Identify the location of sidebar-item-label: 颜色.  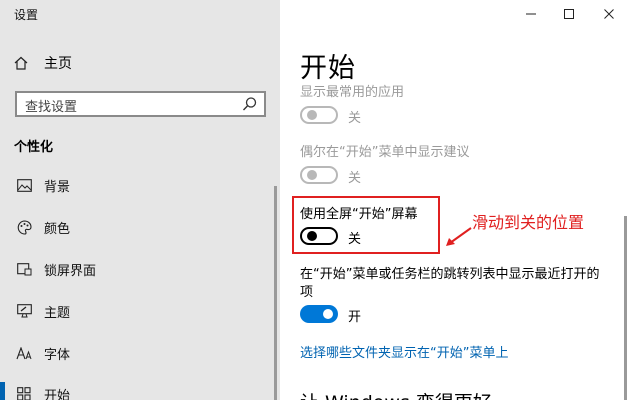
(57, 229).